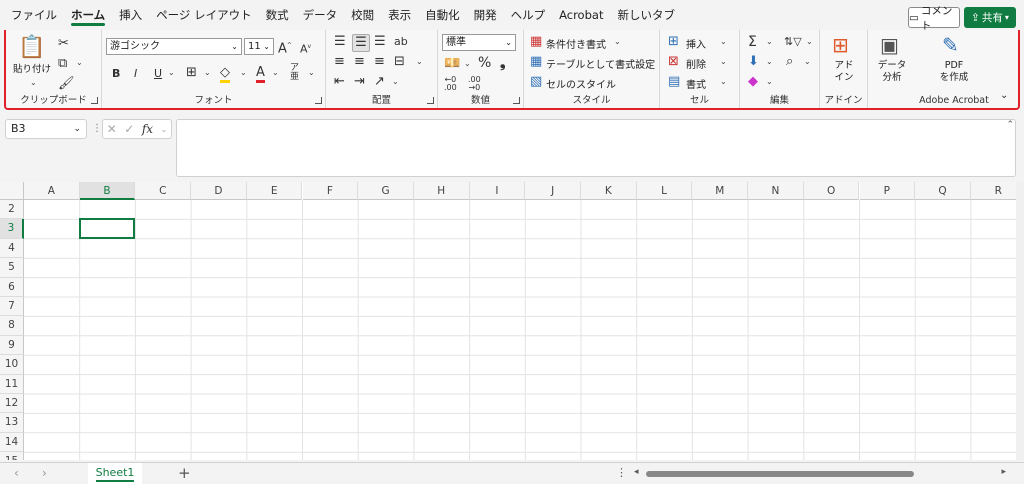 Image resolution: width=1024 pixels, height=484 pixels. Describe the element at coordinates (892, 72) in the screenshot. I see `data-analysis-button: データ 分析` at that location.